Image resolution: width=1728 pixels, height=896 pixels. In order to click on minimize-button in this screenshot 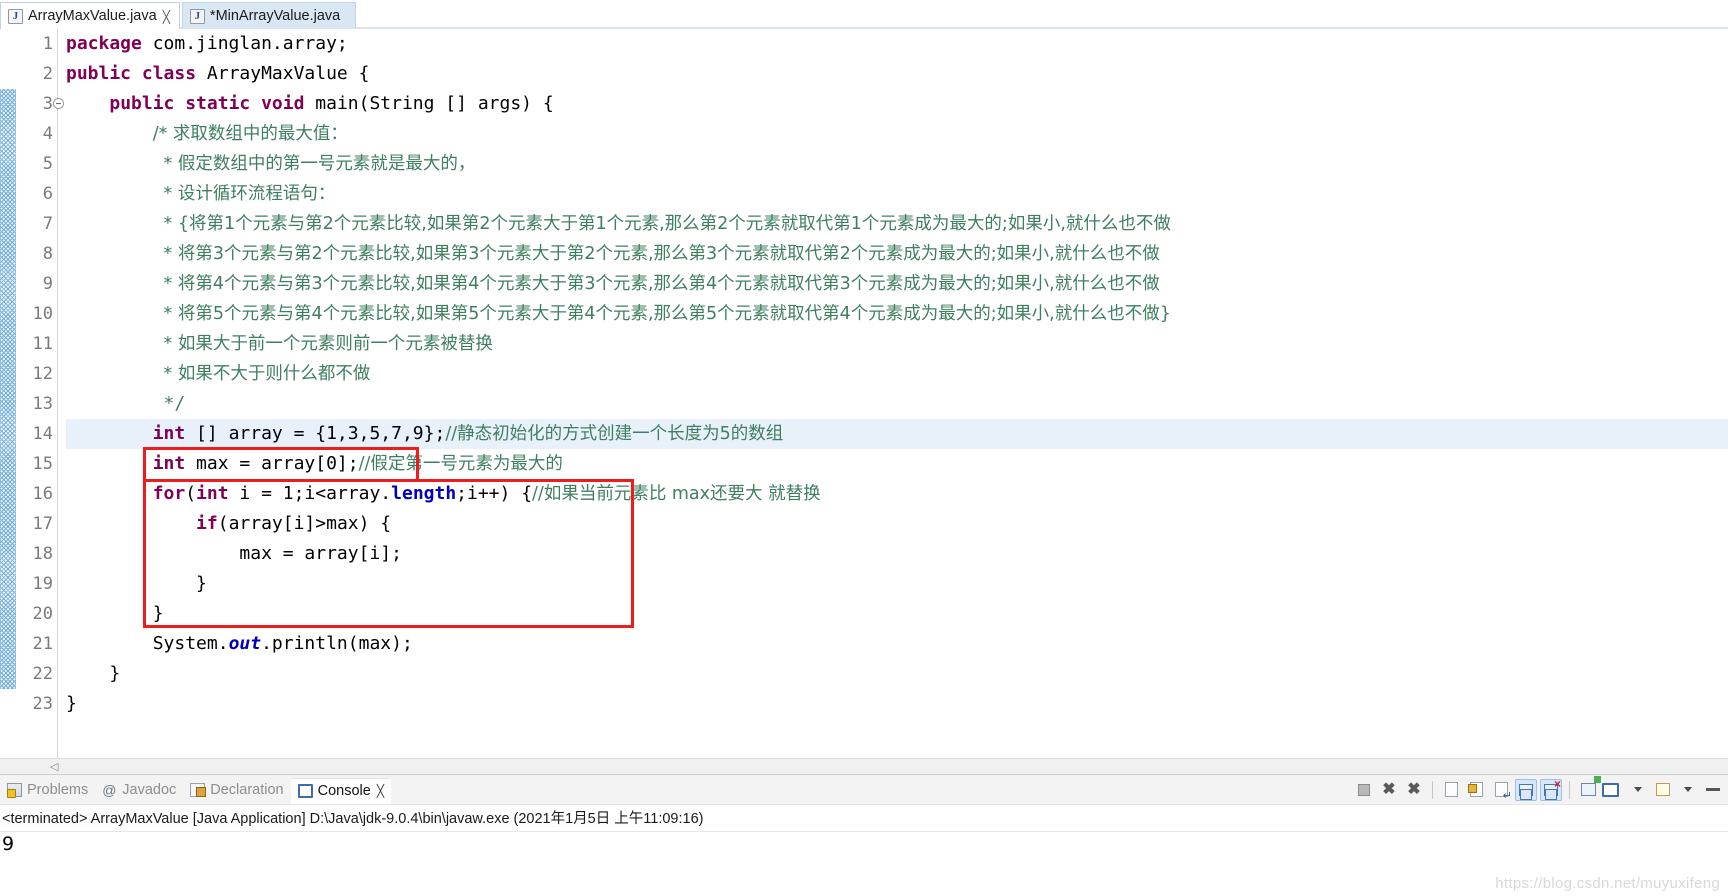, I will do `click(1713, 790)`.